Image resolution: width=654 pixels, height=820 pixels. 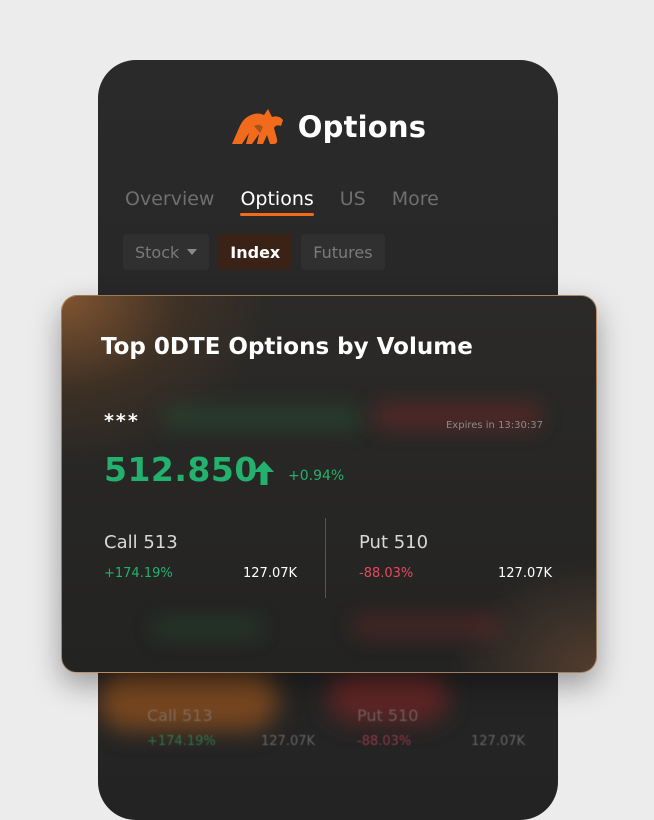 I want to click on app-header: Options, so click(x=328, y=127).